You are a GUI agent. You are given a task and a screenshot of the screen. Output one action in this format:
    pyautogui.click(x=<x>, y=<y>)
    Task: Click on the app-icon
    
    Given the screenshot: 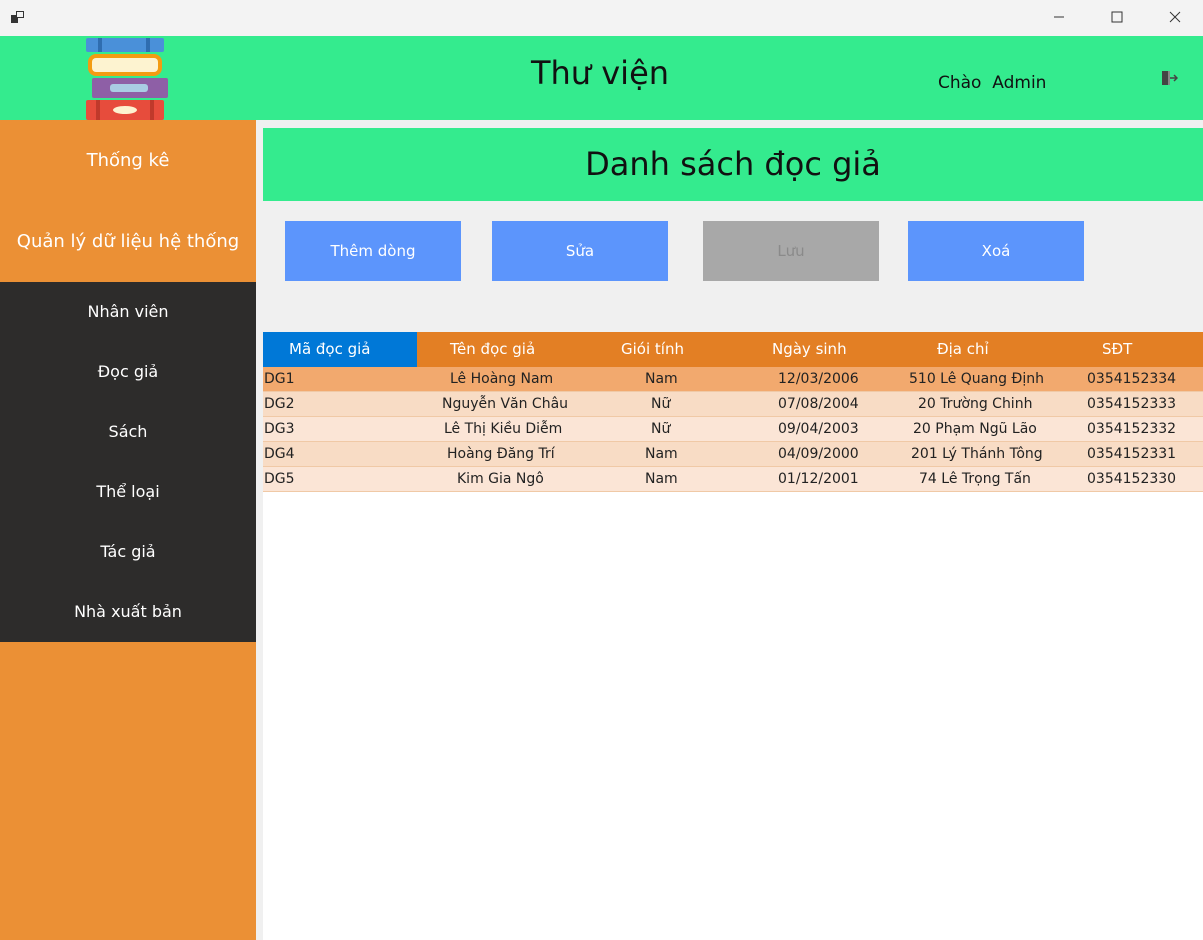 What is the action you would take?
    pyautogui.click(x=17, y=17)
    